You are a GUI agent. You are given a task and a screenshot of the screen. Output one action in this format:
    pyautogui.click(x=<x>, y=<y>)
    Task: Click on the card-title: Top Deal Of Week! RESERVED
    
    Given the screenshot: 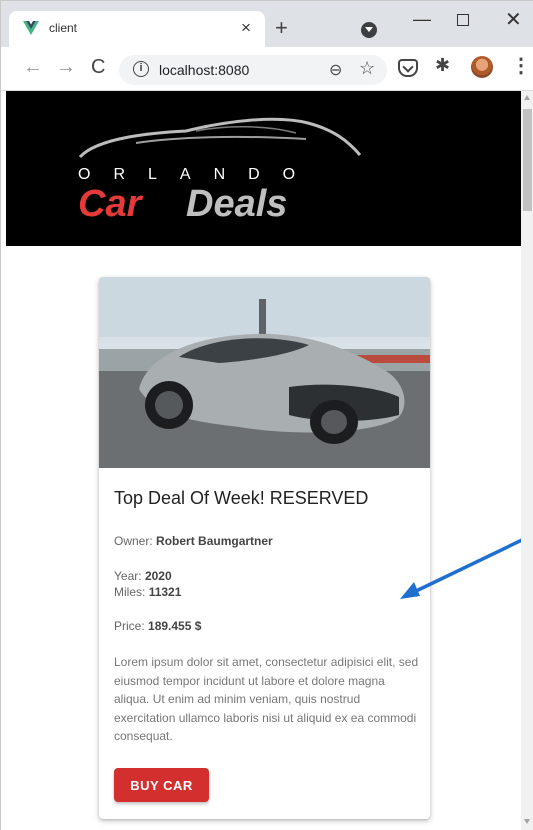 What is the action you would take?
    pyautogui.click(x=241, y=498)
    